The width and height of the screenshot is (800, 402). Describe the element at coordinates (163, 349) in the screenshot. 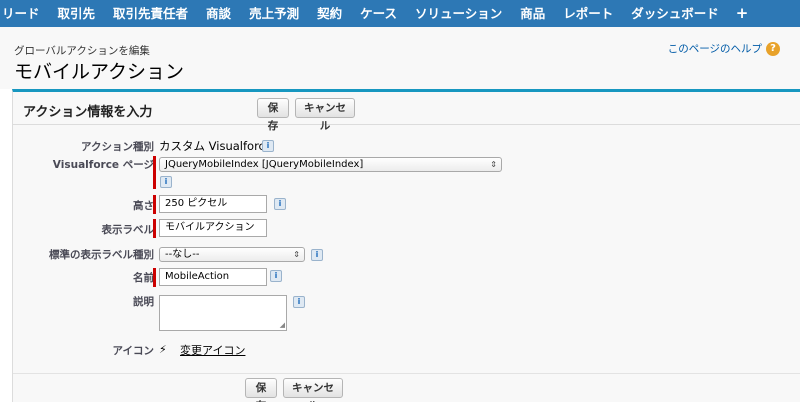

I see `lightning-icon: ⚡` at that location.